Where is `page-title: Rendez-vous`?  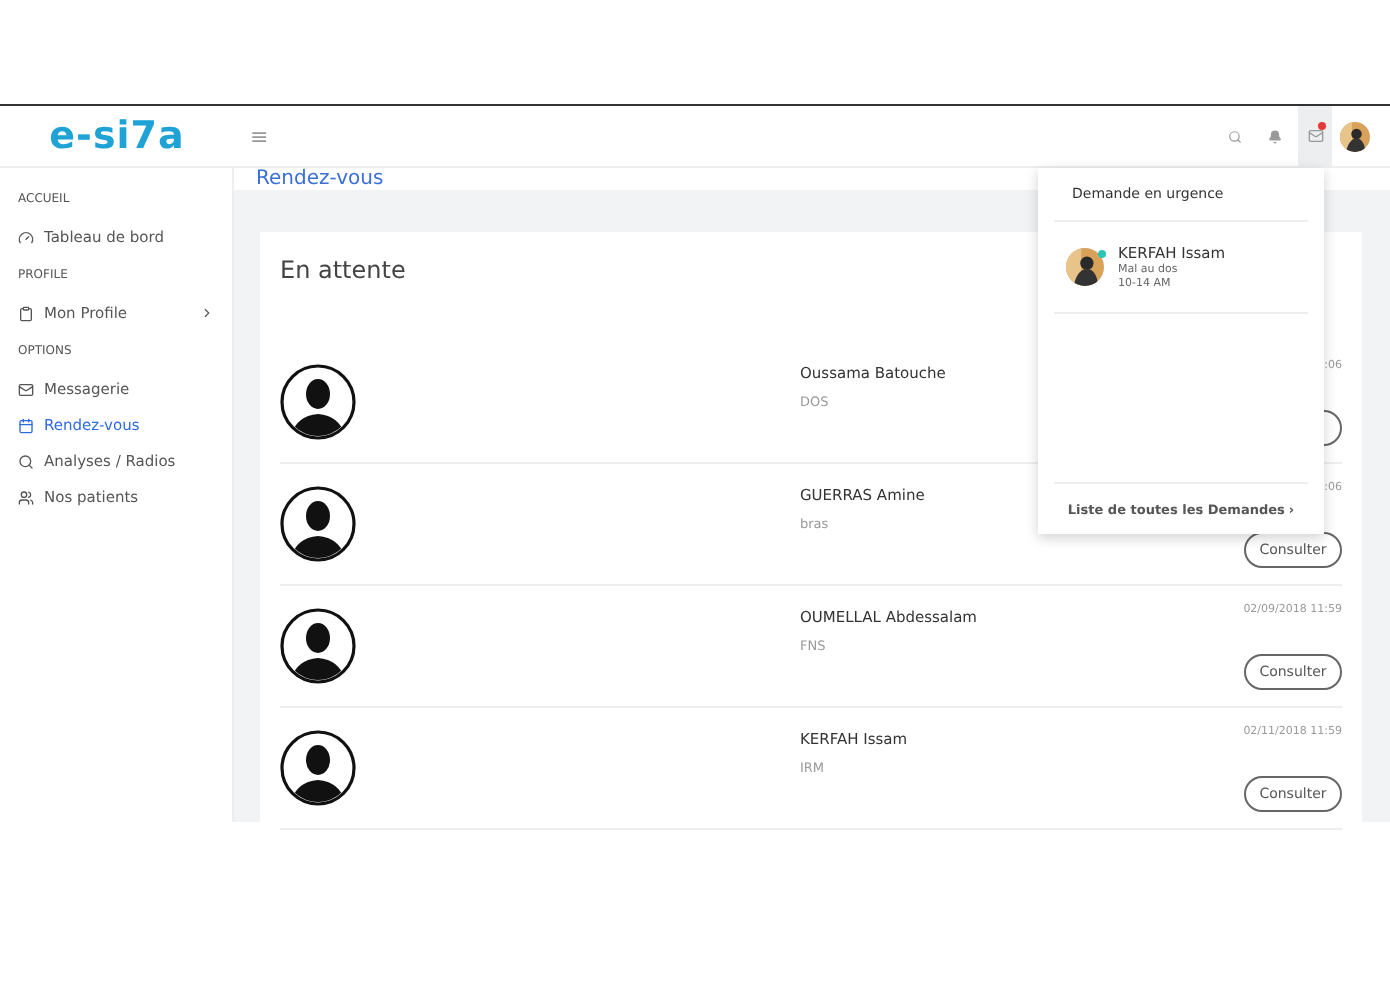 page-title: Rendez-vous is located at coordinates (320, 179).